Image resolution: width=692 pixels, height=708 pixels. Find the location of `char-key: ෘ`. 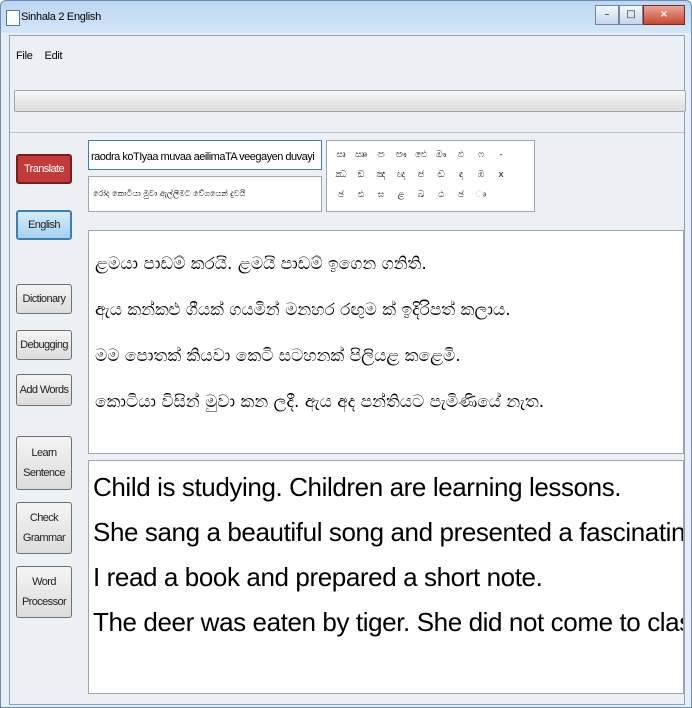

char-key: ෘ is located at coordinates (481, 195).